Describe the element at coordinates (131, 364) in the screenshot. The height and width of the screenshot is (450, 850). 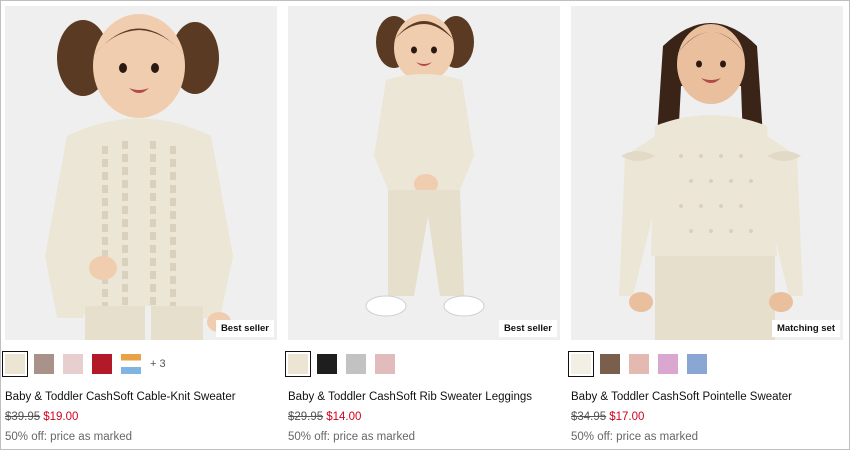
I see `swatch-stripe` at that location.